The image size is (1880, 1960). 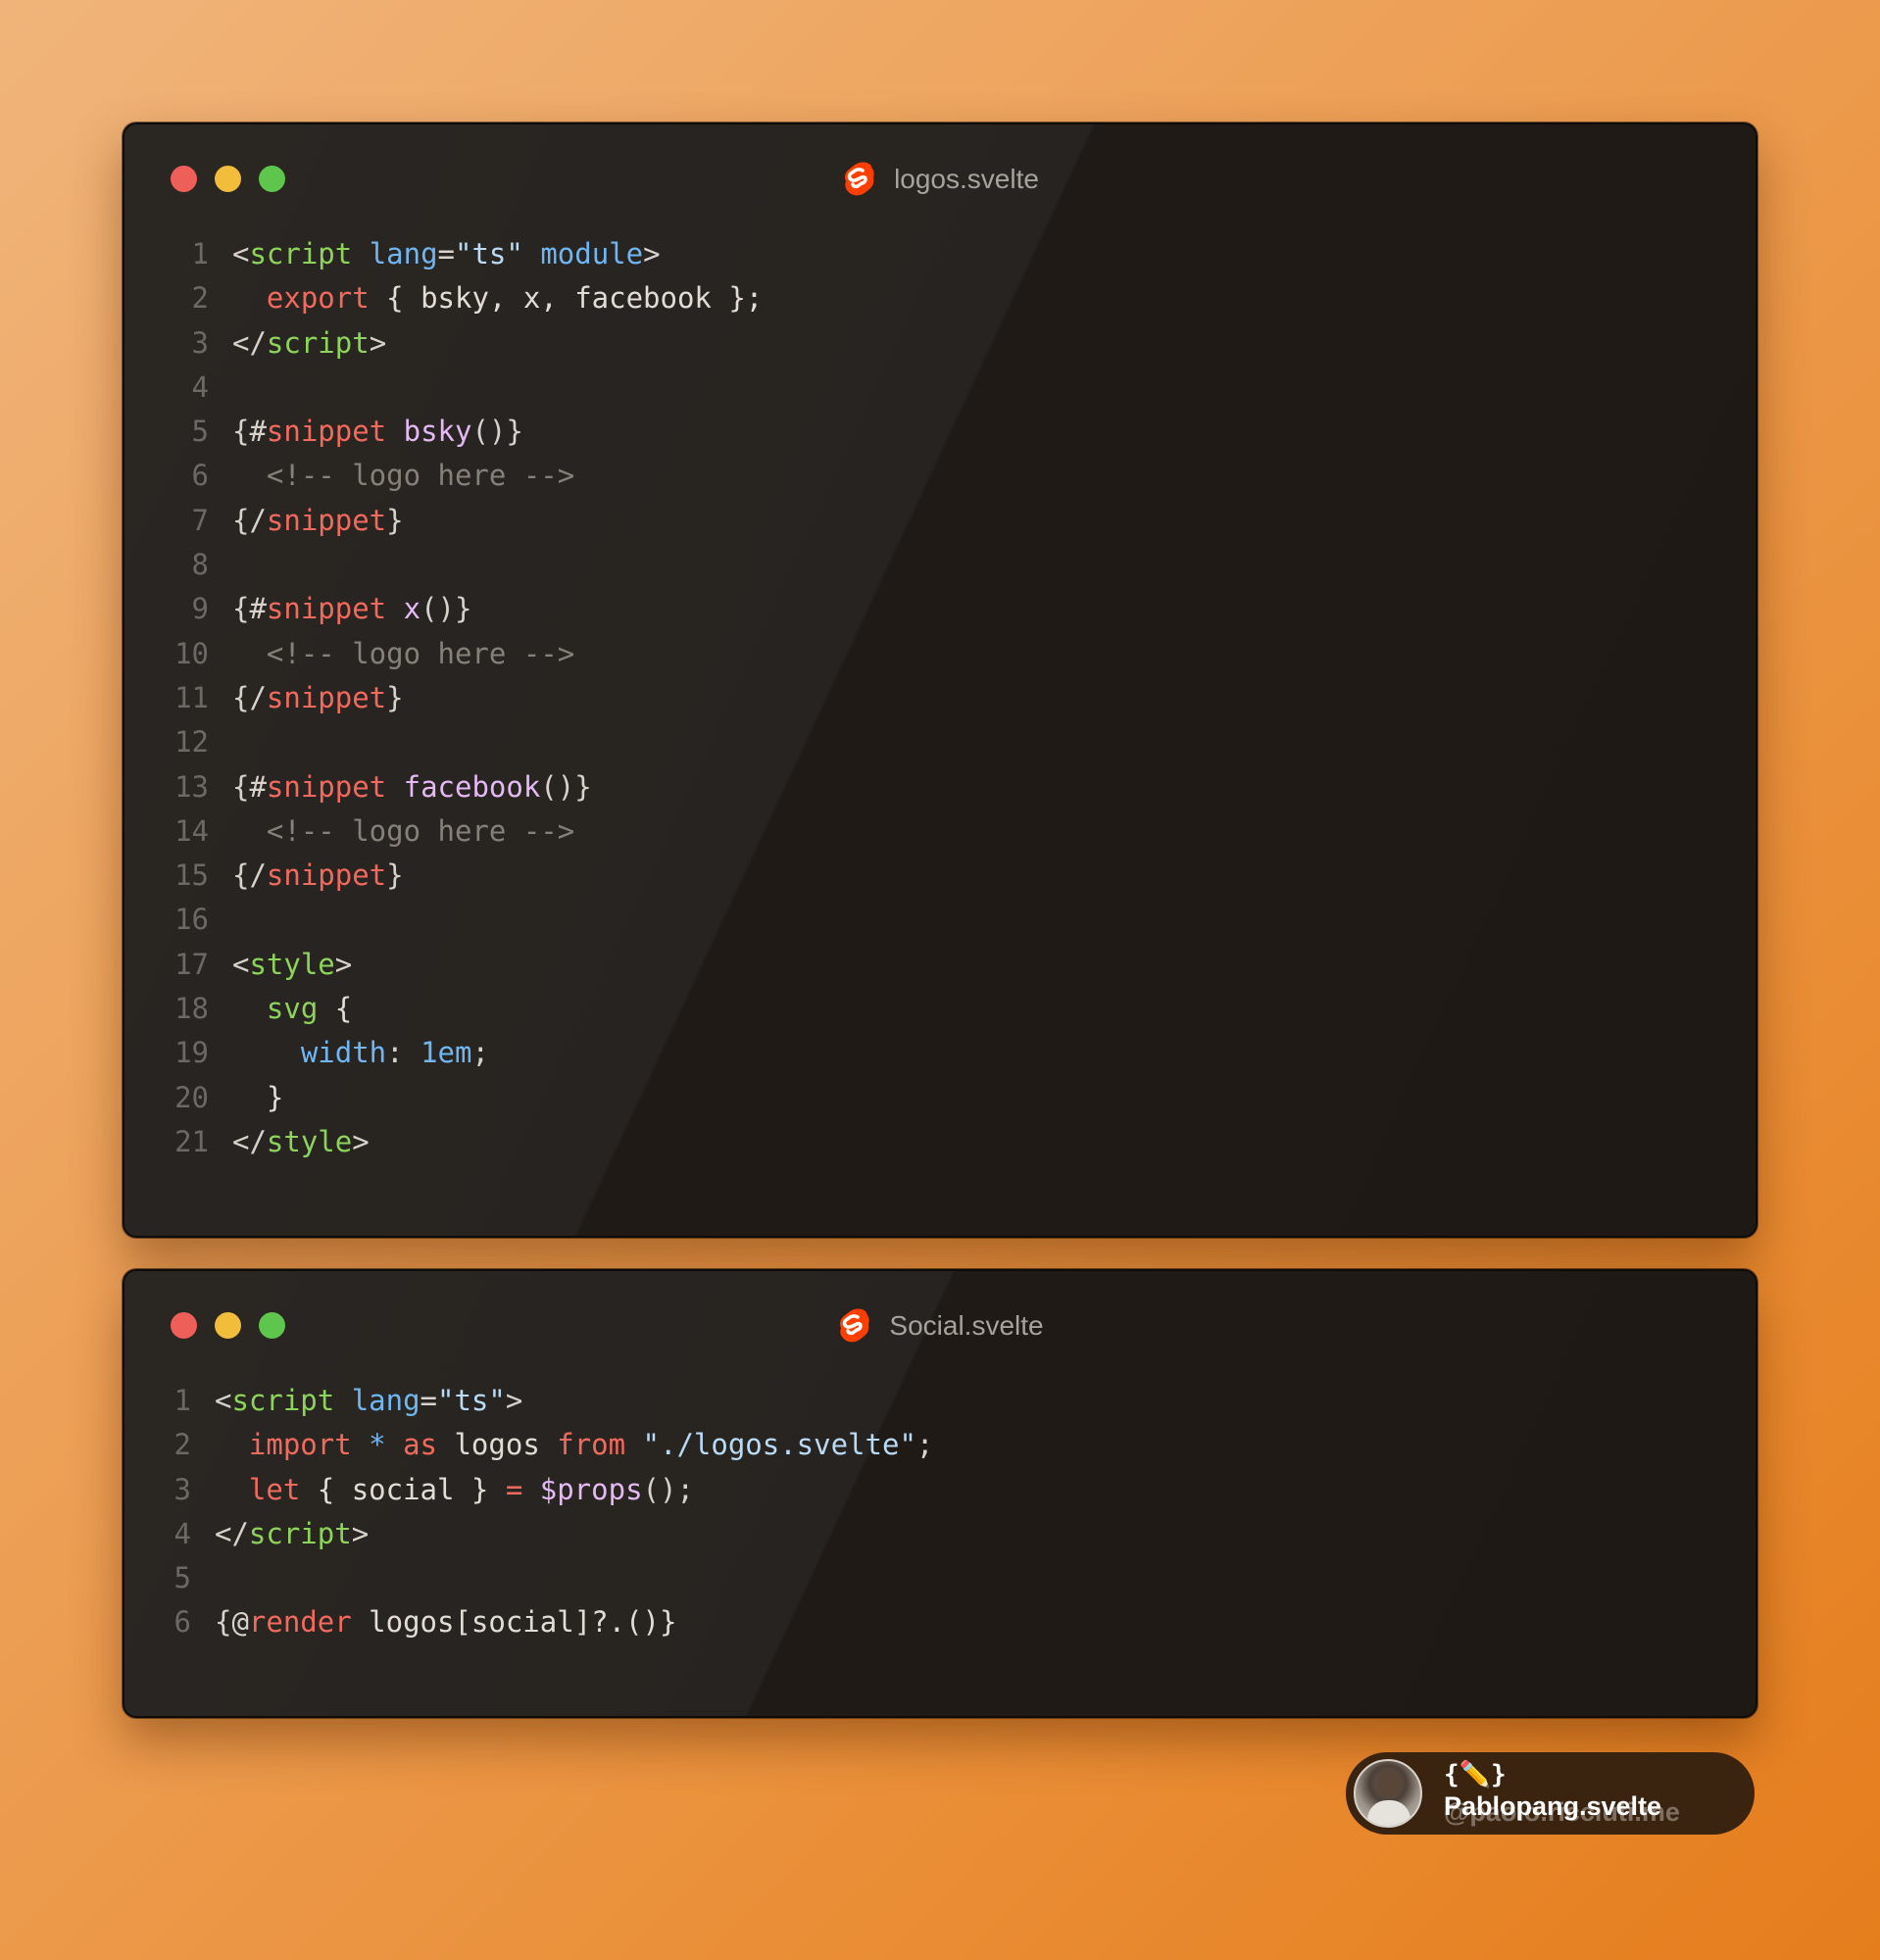 I want to click on line-number: 2, so click(x=182, y=1445).